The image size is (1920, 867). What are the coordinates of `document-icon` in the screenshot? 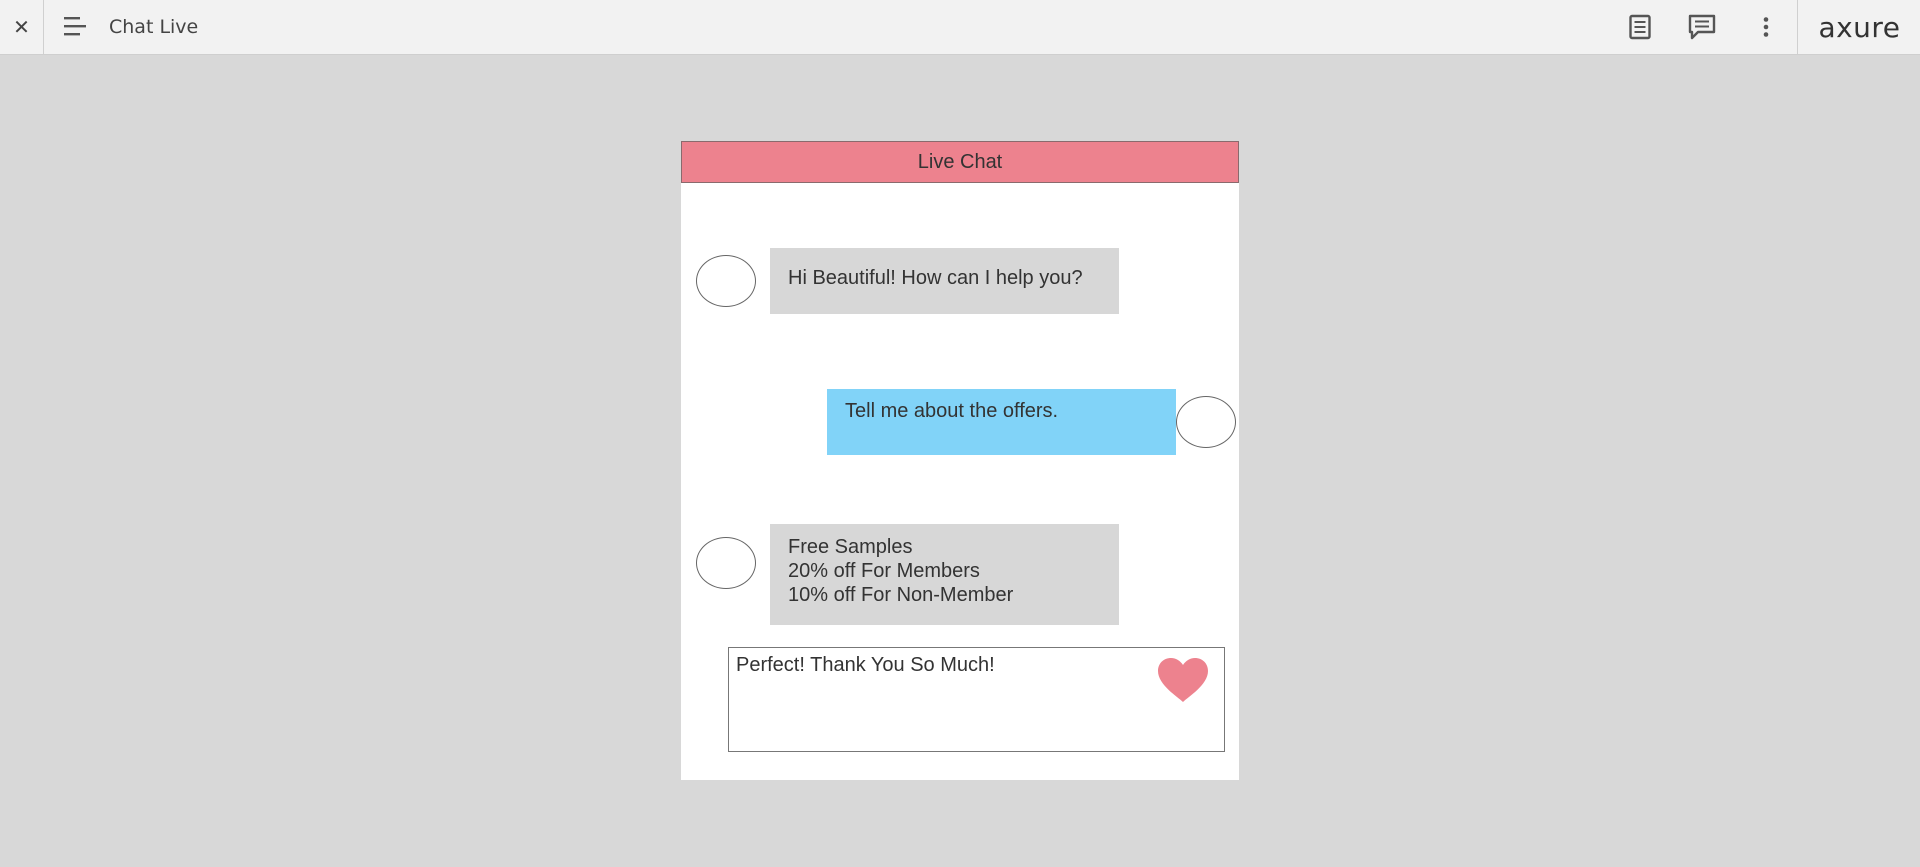 It's located at (1640, 27).